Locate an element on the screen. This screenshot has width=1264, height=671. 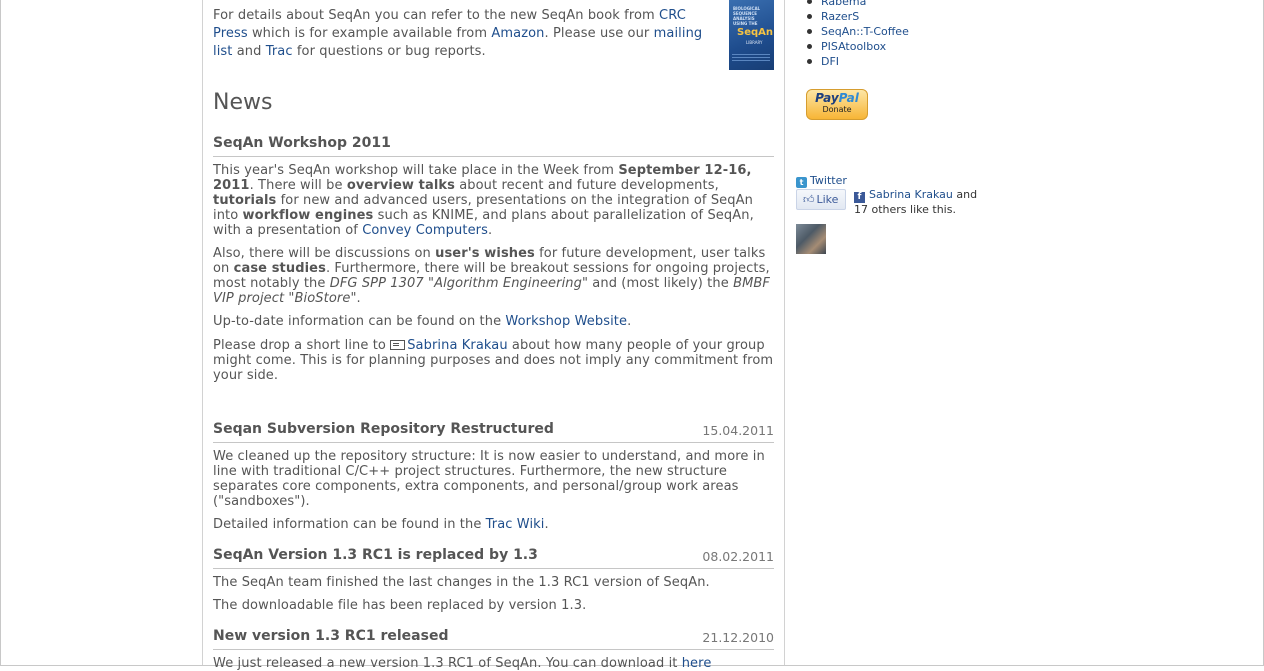
news-item-title: Seqan Subversion Repository Restructured is located at coordinates (383, 429).